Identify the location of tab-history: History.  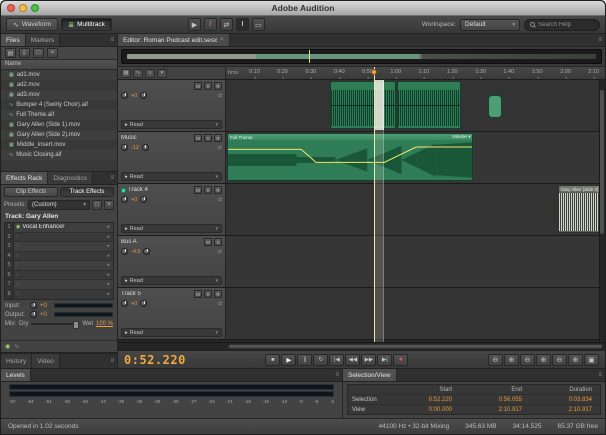
(17, 361).